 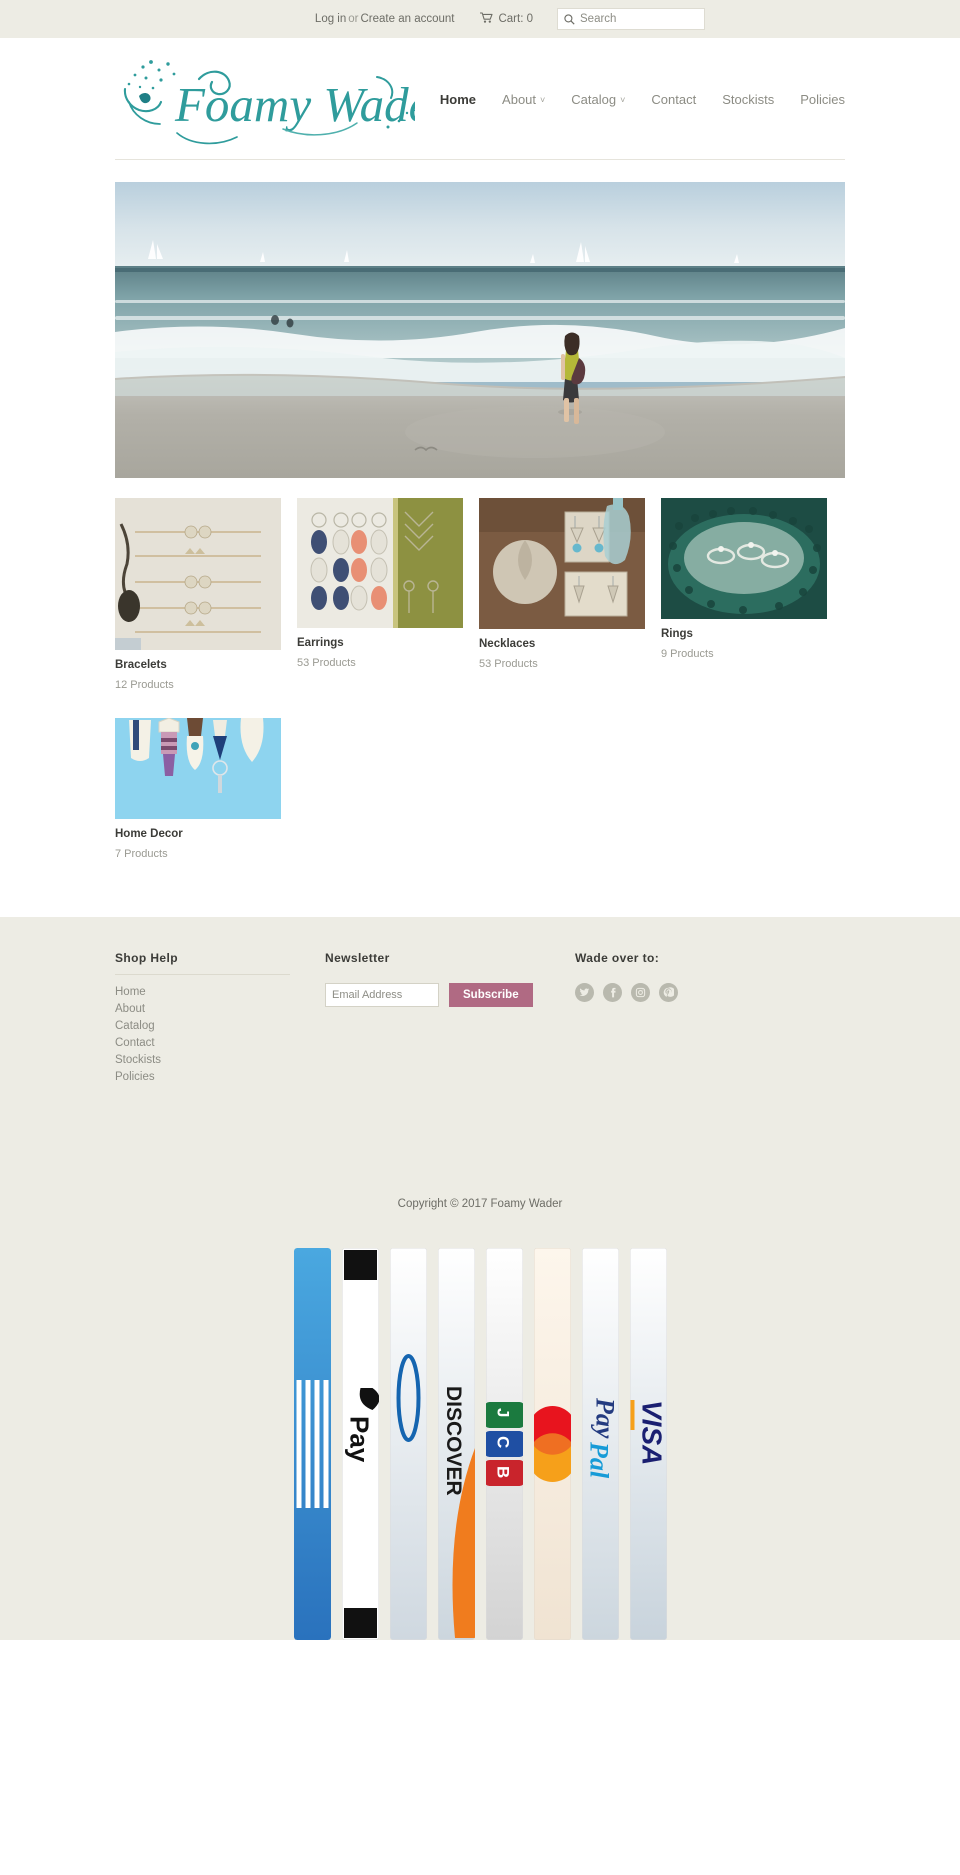 I want to click on svg-text: J, so click(x=502, y=1412).